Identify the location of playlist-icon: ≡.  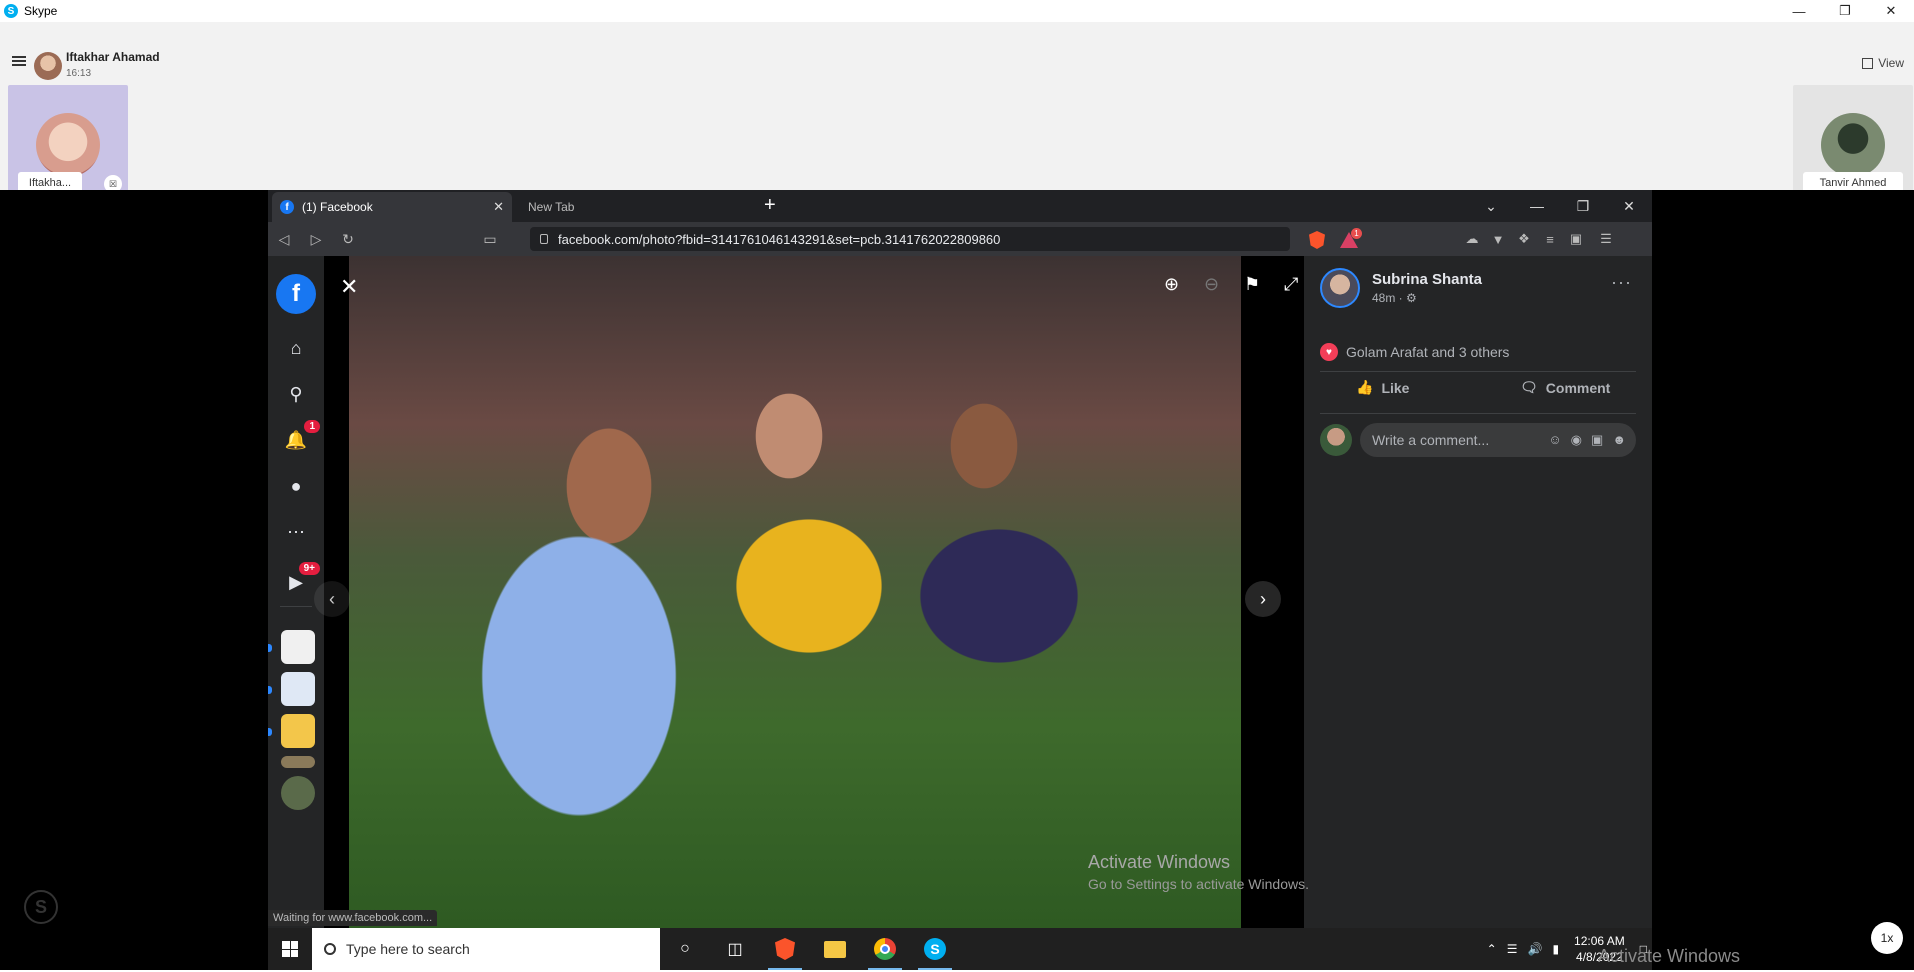
(1550, 239).